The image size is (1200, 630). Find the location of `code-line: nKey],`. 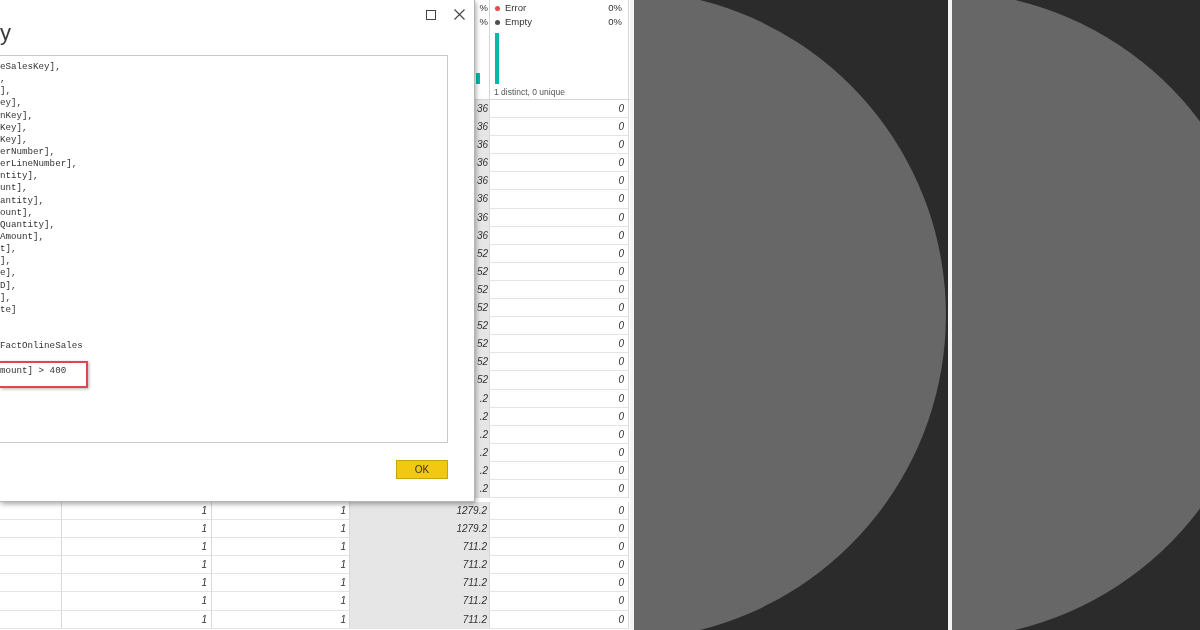

code-line: nKey], is located at coordinates (17, 115).